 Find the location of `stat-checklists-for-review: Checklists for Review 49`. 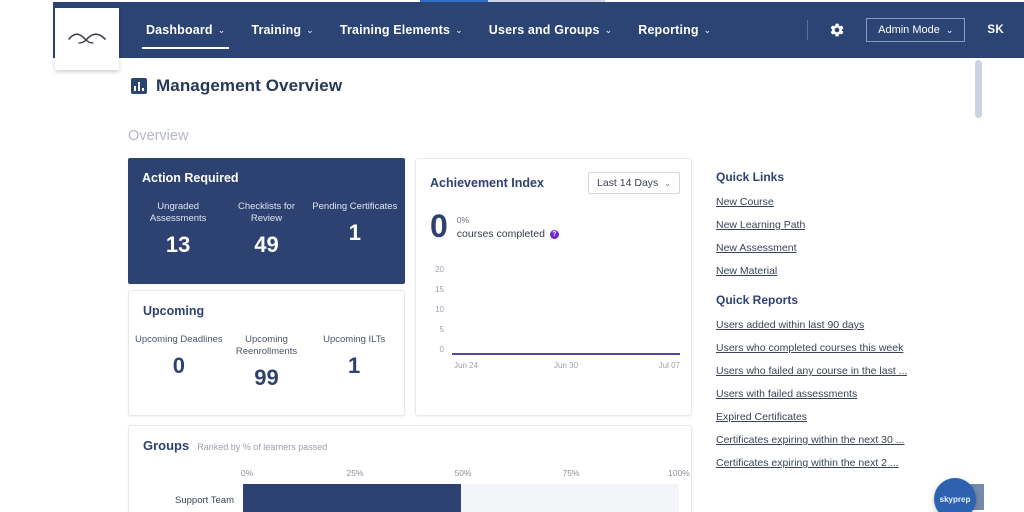

stat-checklists-for-review: Checklists for Review 49 is located at coordinates (266, 229).